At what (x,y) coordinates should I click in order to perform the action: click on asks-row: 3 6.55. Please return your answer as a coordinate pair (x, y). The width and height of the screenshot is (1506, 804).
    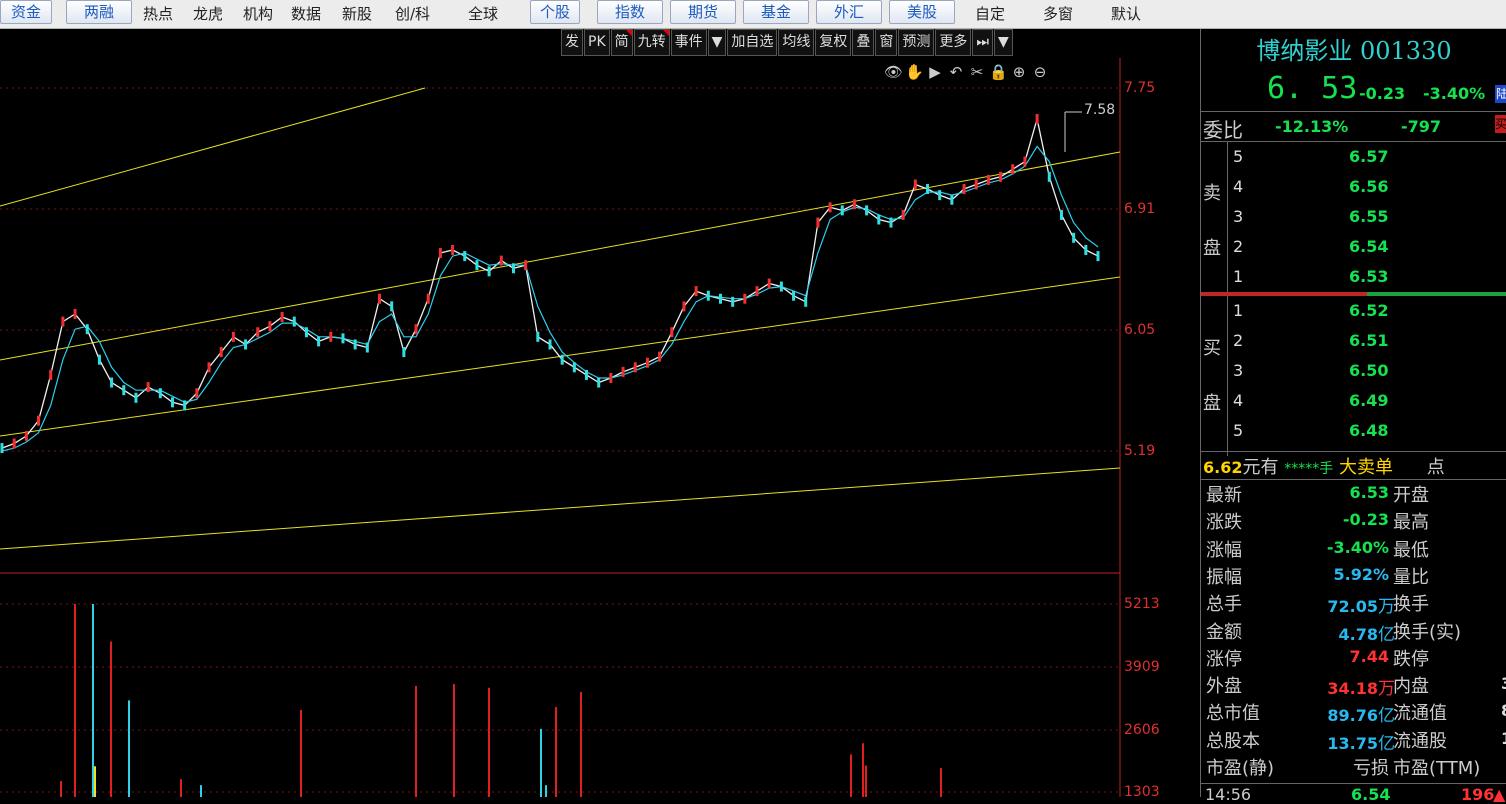
    Looking at the image, I should click on (1353, 222).